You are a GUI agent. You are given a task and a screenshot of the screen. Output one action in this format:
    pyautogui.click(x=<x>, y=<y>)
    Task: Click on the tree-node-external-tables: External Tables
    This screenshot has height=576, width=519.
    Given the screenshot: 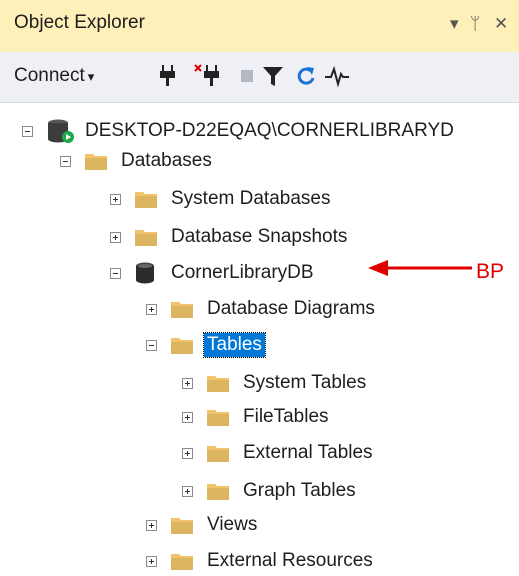 What is the action you would take?
    pyautogui.click(x=279, y=453)
    